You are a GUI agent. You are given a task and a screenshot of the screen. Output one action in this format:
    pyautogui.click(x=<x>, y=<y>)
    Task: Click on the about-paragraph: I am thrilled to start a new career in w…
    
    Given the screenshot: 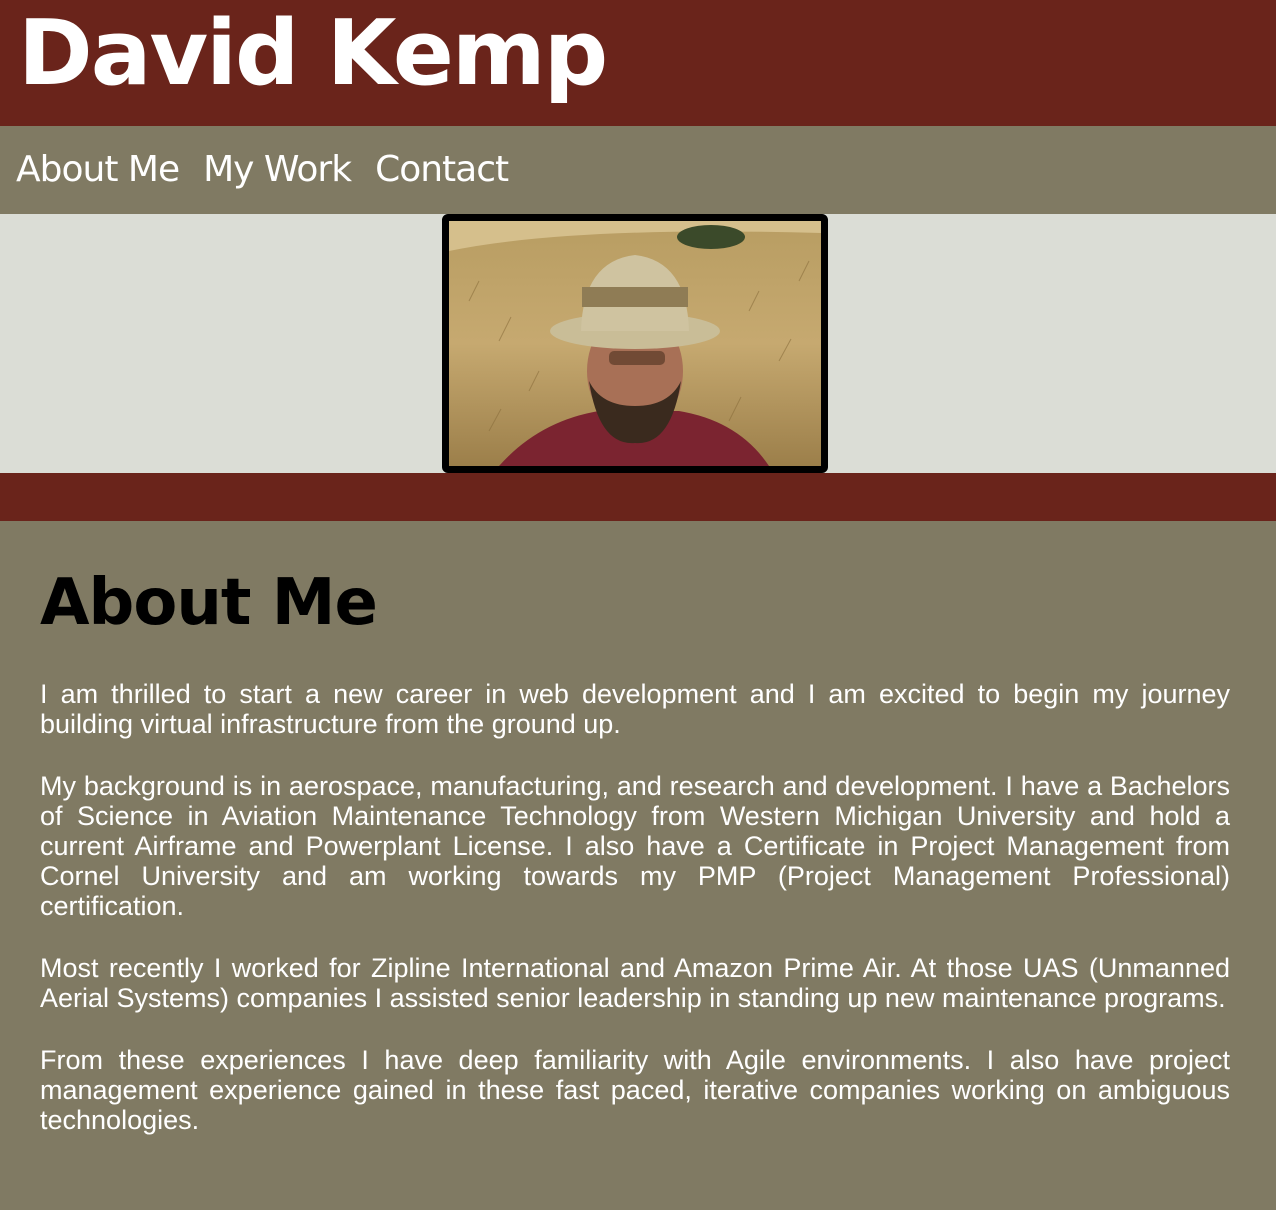 What is the action you would take?
    pyautogui.click(x=635, y=709)
    